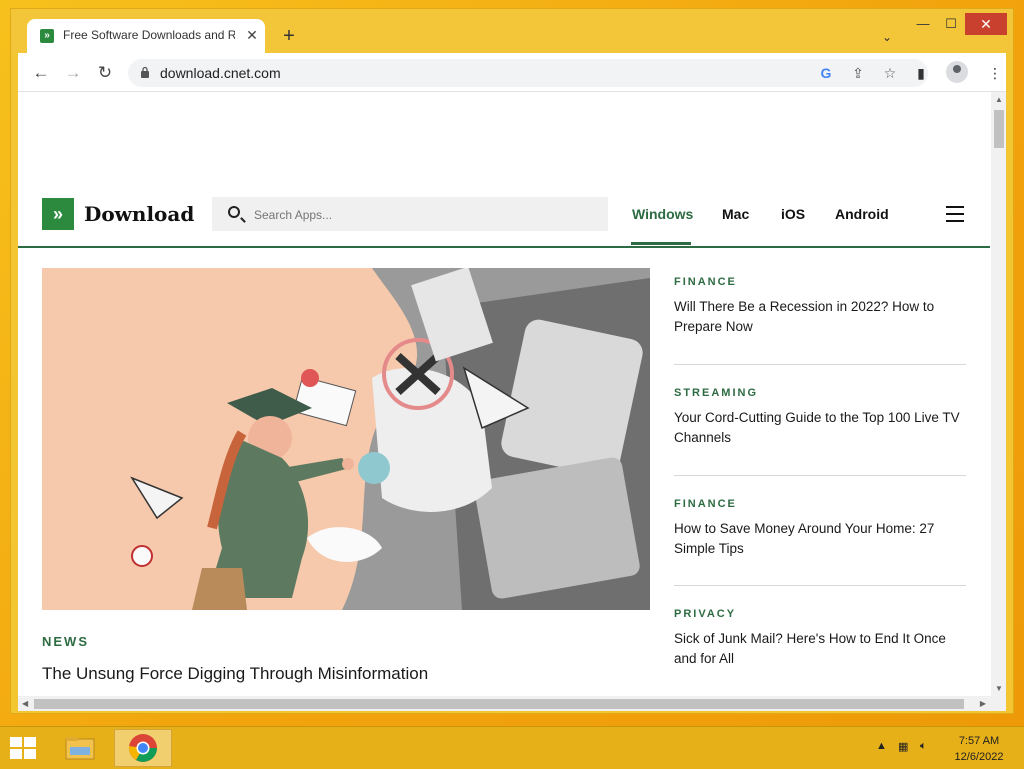 The height and width of the screenshot is (769, 1024). What do you see at coordinates (999, 129) in the screenshot?
I see `vertical-scroll-thumb` at bounding box center [999, 129].